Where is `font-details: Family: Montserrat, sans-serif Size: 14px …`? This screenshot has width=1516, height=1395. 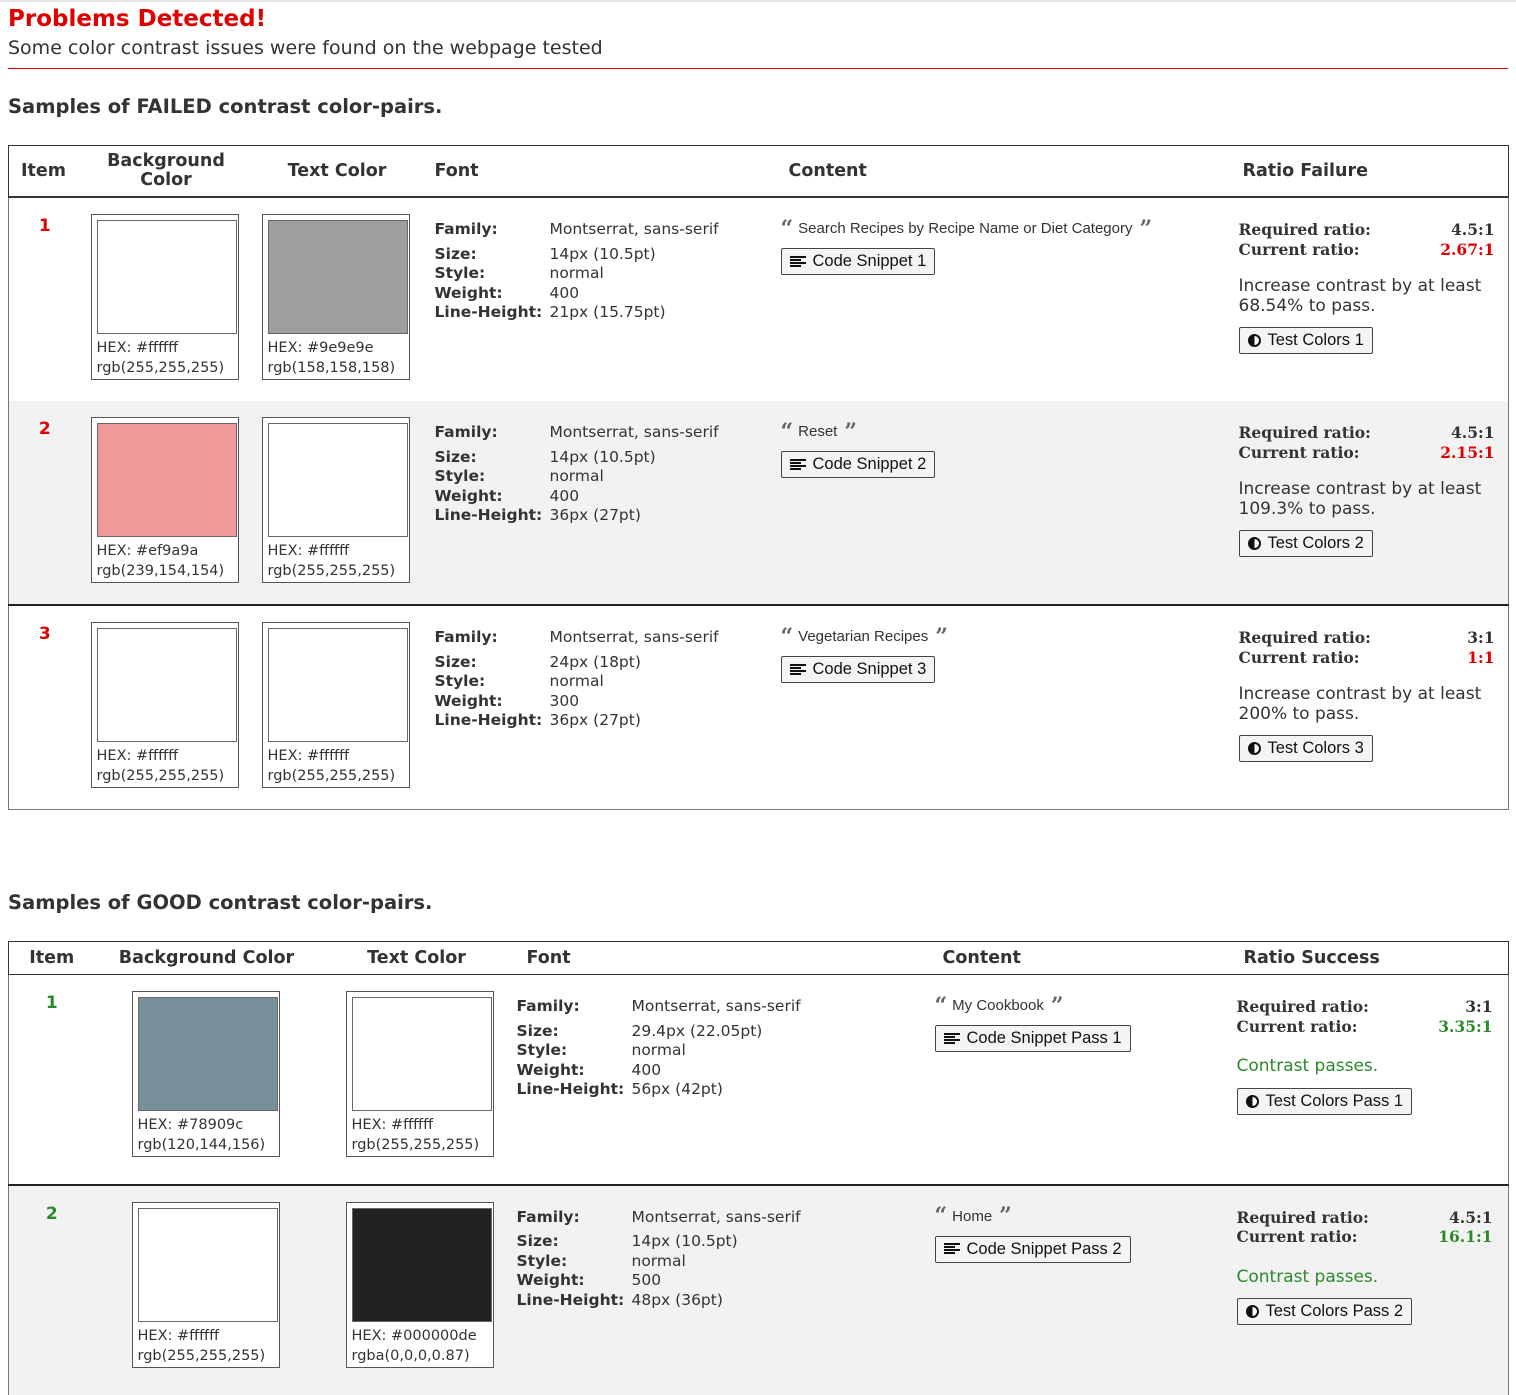 font-details: Family: Montserrat, sans-serif Size: 14px … is located at coordinates (659, 1259).